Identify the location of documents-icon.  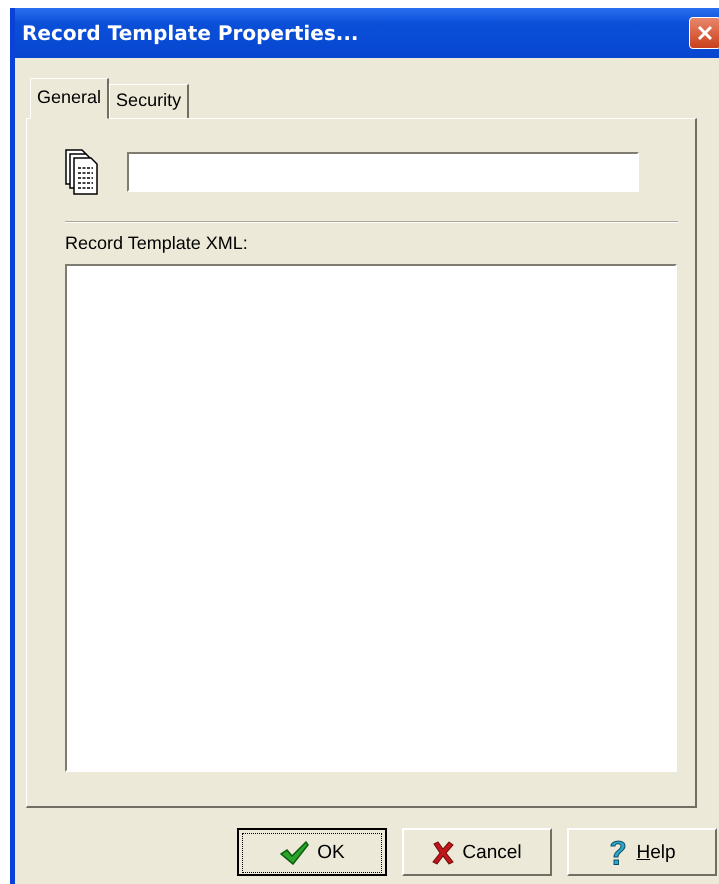
(82, 172).